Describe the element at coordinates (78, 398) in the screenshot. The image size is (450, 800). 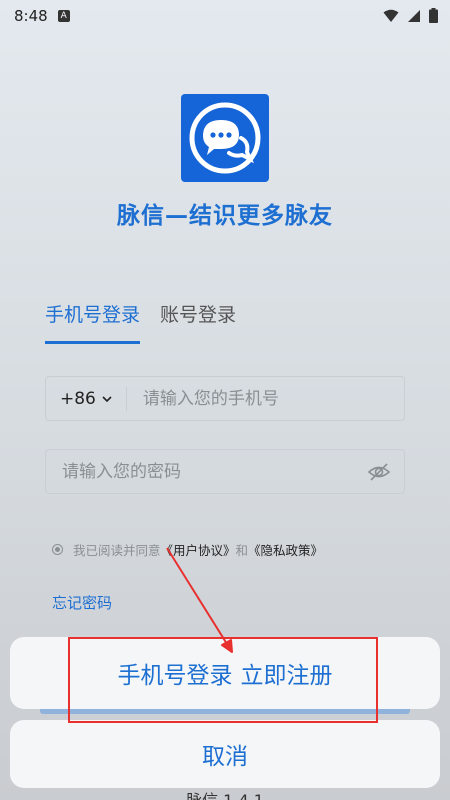
I see `country-code-value: +86` at that location.